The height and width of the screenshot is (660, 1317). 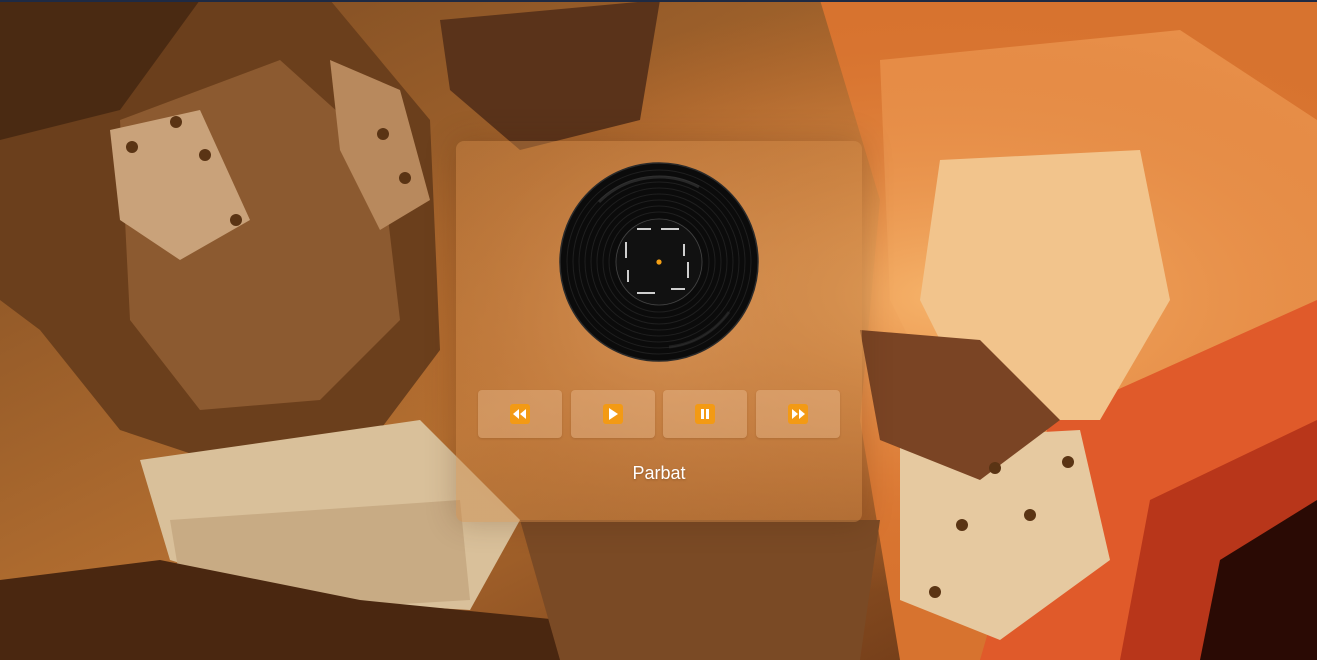 What do you see at coordinates (659, 414) in the screenshot?
I see `playback-controls` at bounding box center [659, 414].